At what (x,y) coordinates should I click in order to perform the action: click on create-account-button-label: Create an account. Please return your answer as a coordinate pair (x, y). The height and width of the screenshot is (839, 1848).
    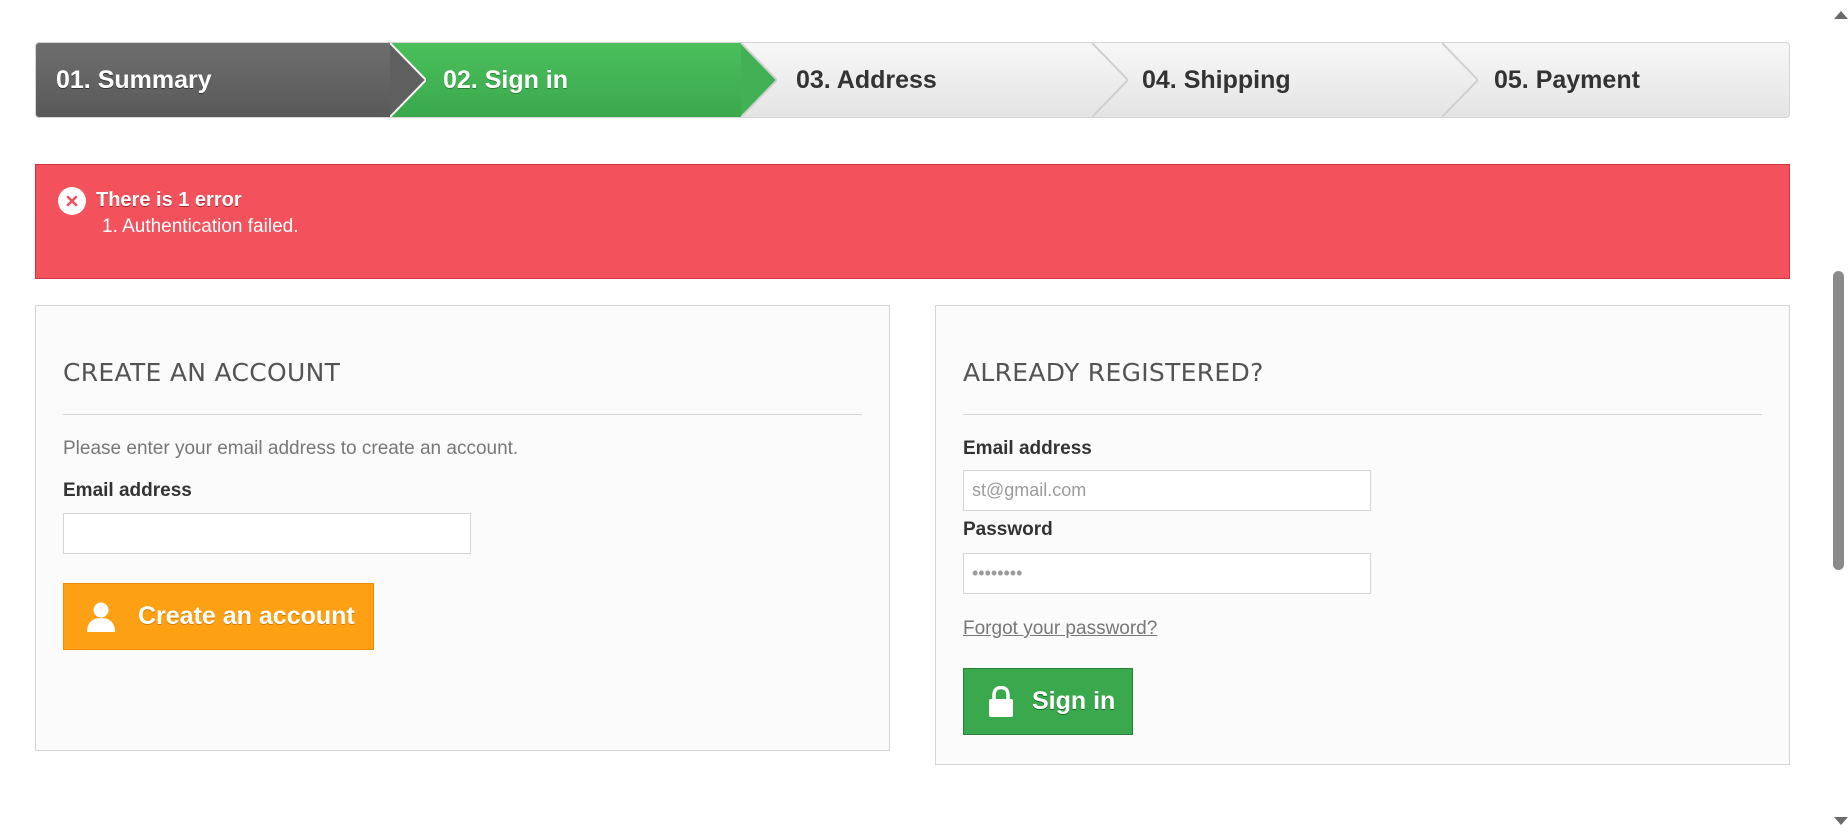
    Looking at the image, I should click on (246, 616).